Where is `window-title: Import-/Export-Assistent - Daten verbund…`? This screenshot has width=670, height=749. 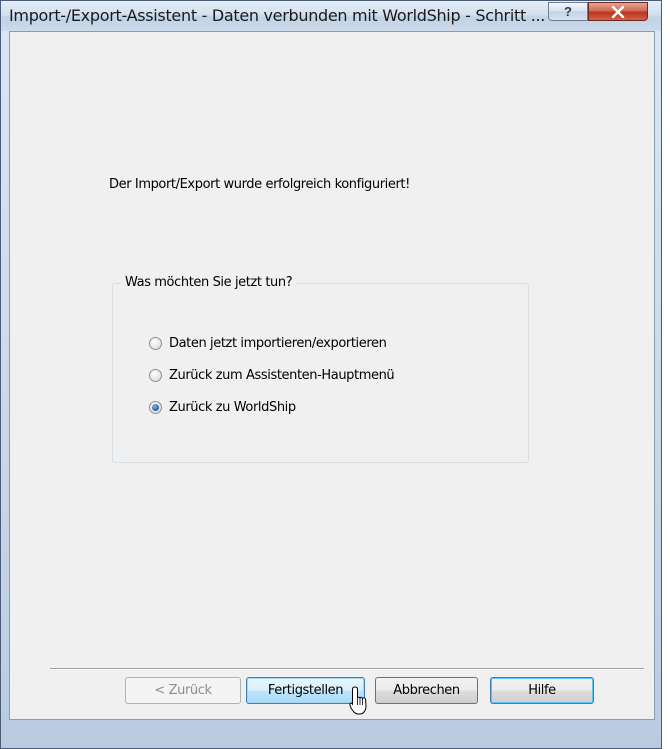 window-title: Import-/Export-Assistent - Daten verbund… is located at coordinates (277, 15).